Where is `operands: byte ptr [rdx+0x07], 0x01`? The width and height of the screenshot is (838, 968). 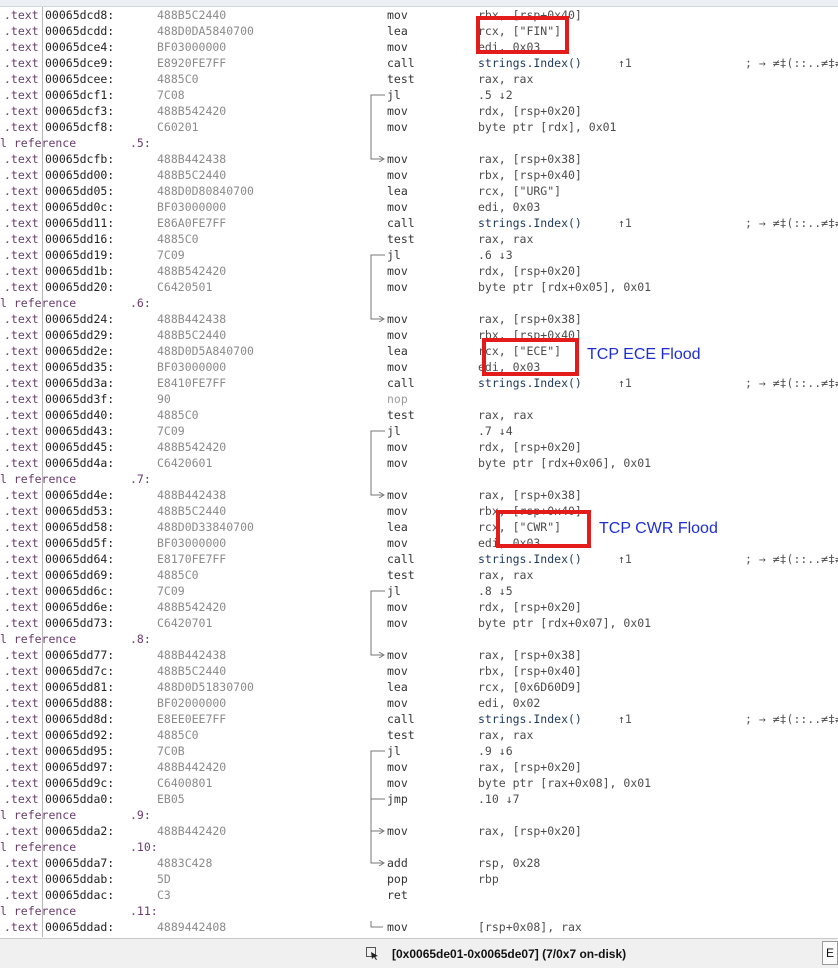 operands: byte ptr [rdx+0x07], 0x01 is located at coordinates (565, 623).